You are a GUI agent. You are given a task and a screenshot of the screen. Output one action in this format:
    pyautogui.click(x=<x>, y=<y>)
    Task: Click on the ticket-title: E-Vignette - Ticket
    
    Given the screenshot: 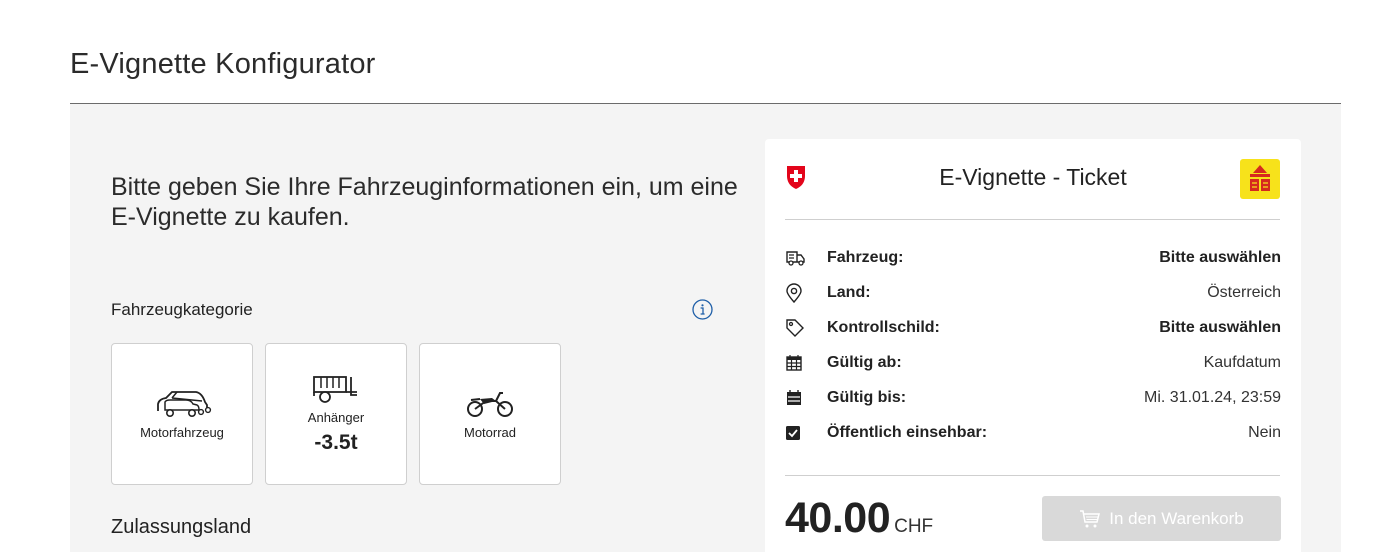 What is the action you would take?
    pyautogui.click(x=1033, y=177)
    